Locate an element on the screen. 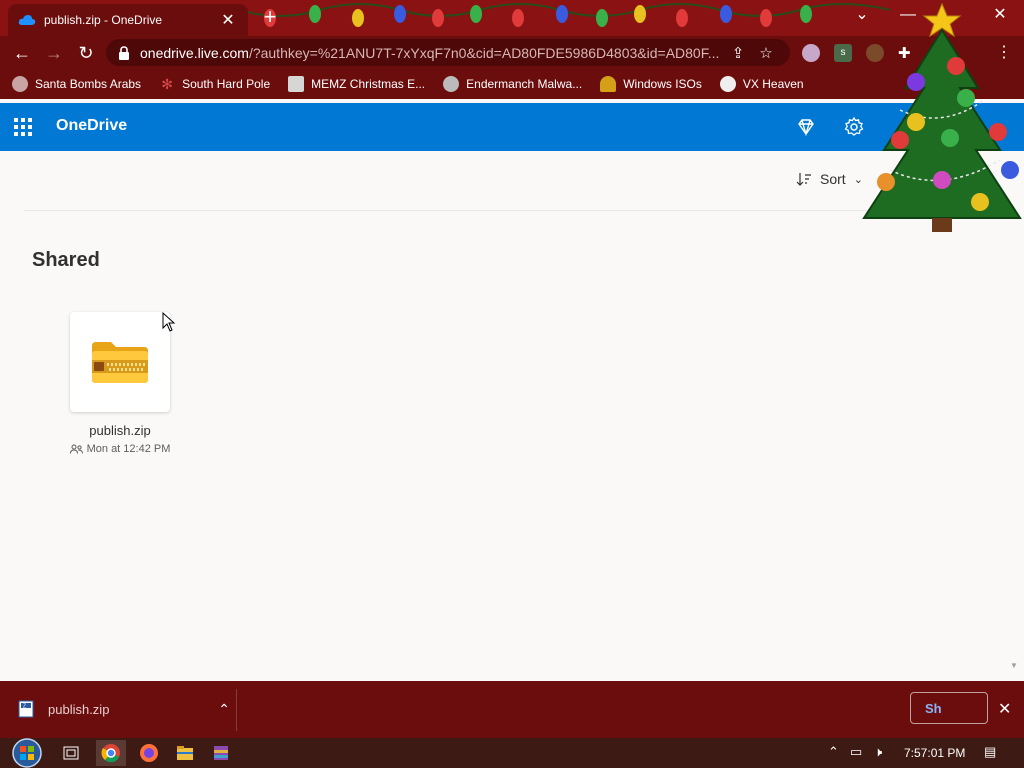 This screenshot has width=1024, height=768. bookmark-item: Windows ISOs is located at coordinates (651, 84).